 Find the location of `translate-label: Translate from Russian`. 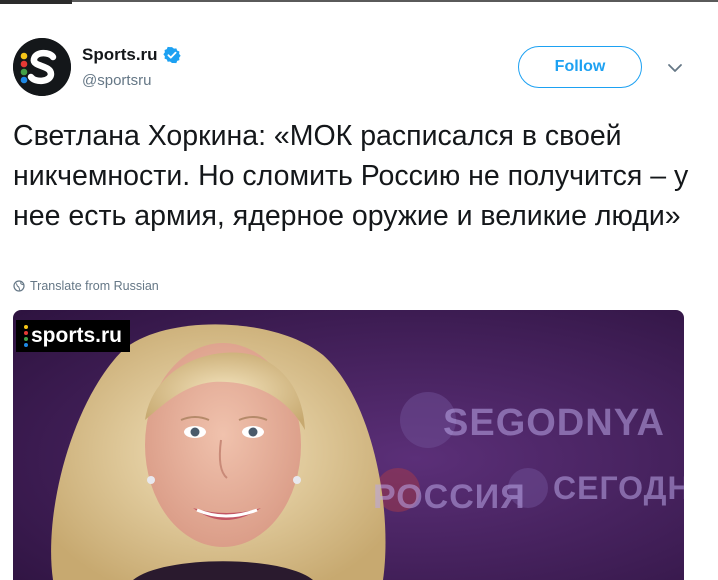

translate-label: Translate from Russian is located at coordinates (94, 286).